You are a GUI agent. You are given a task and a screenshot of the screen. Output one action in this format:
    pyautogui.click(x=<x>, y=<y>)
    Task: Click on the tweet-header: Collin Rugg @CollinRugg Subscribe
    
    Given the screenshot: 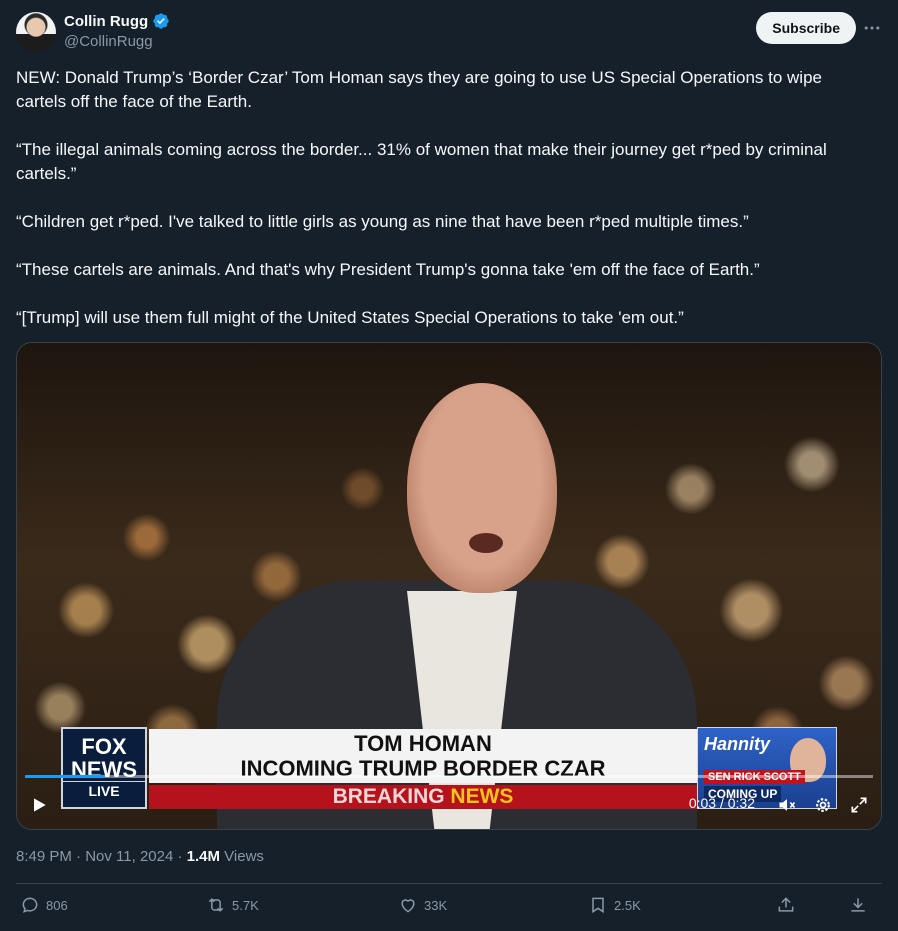 What is the action you would take?
    pyautogui.click(x=449, y=34)
    